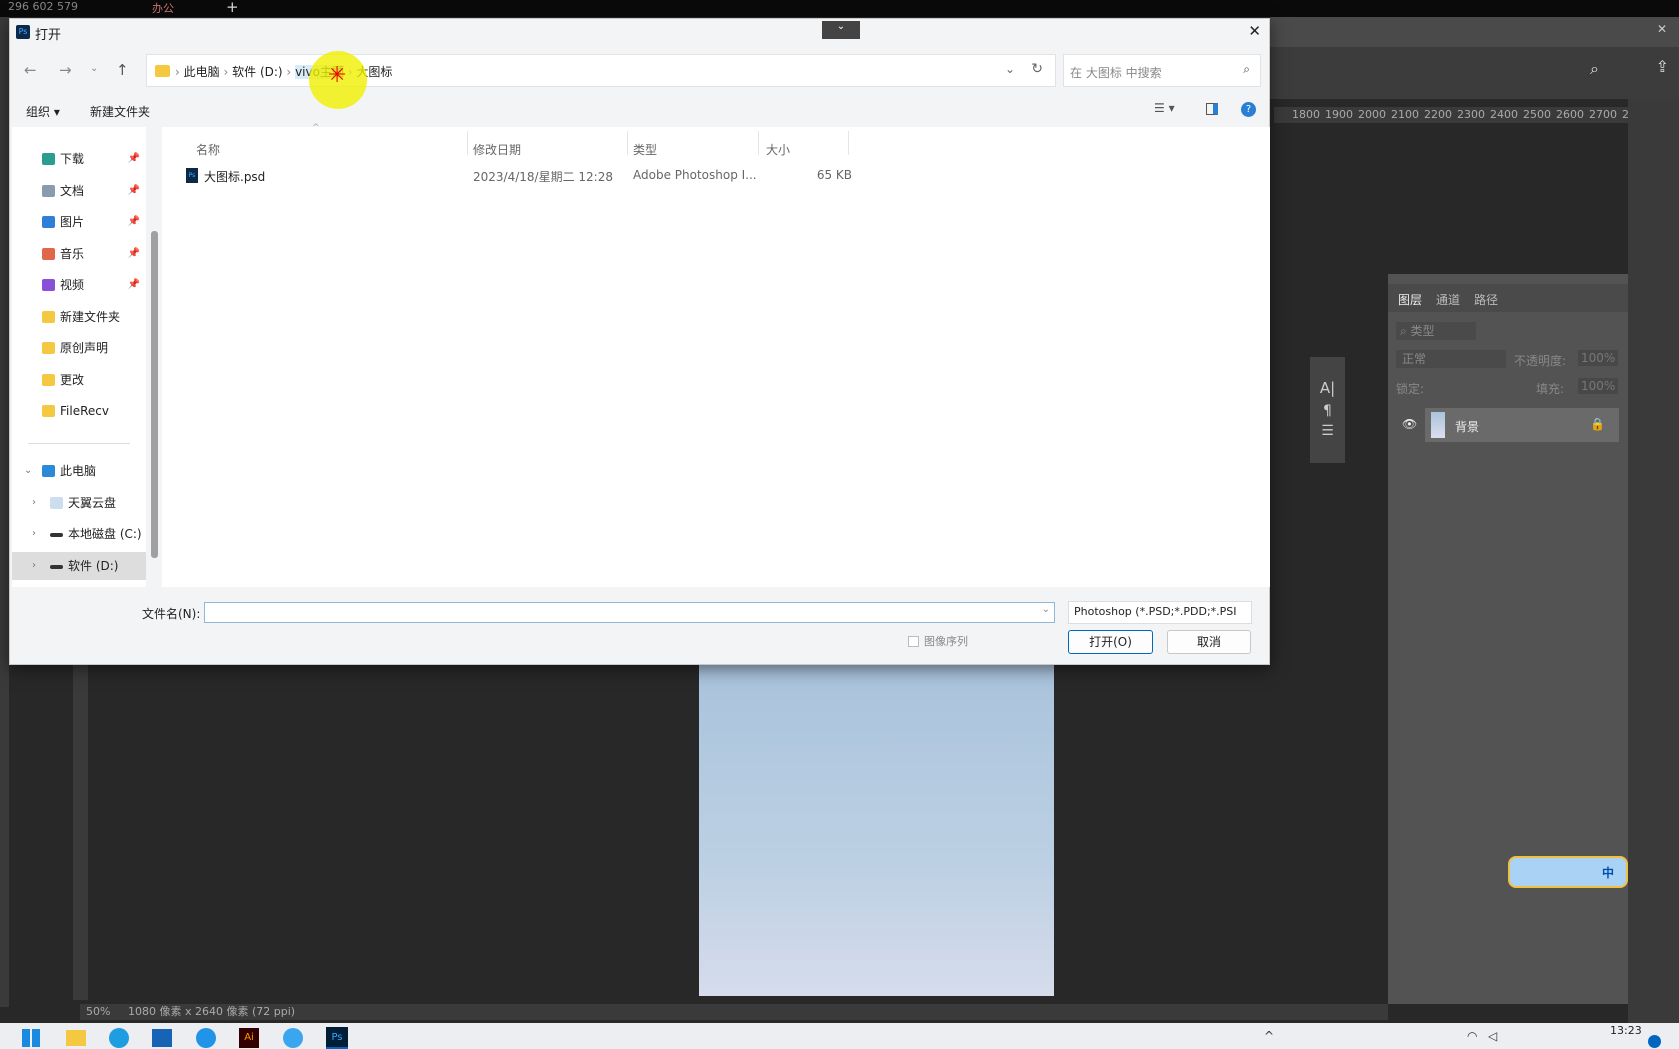 This screenshot has width=1679, height=1049. What do you see at coordinates (1653, 561) in the screenshot?
I see `ps-right-dock` at bounding box center [1653, 561].